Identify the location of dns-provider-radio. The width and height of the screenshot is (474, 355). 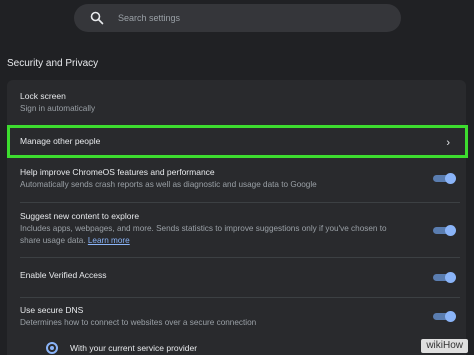
(52, 348).